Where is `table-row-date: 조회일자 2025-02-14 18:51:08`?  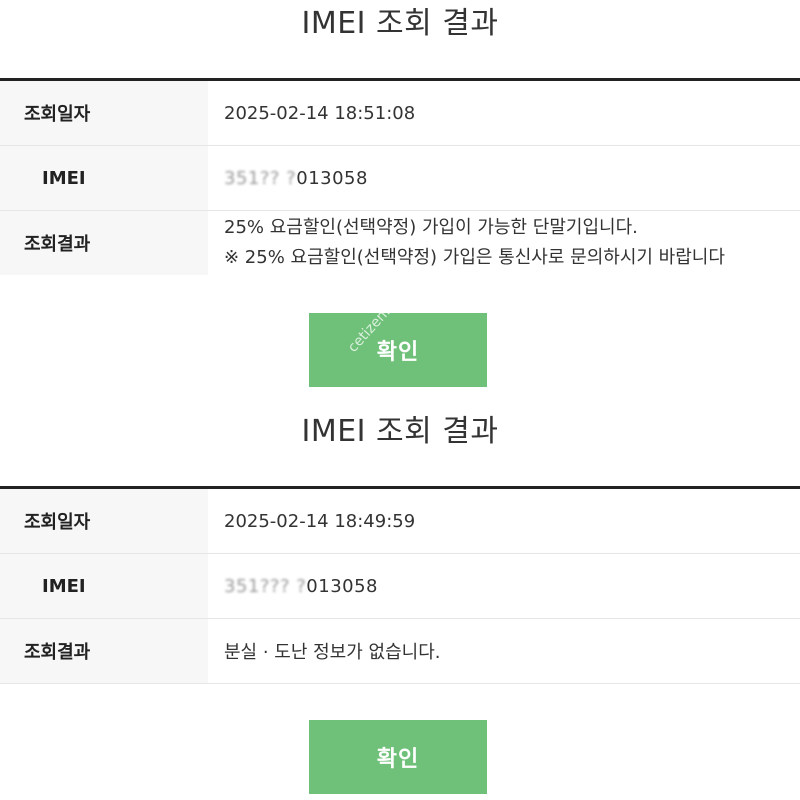
table-row-date: 조회일자 2025-02-14 18:51:08 is located at coordinates (400, 113).